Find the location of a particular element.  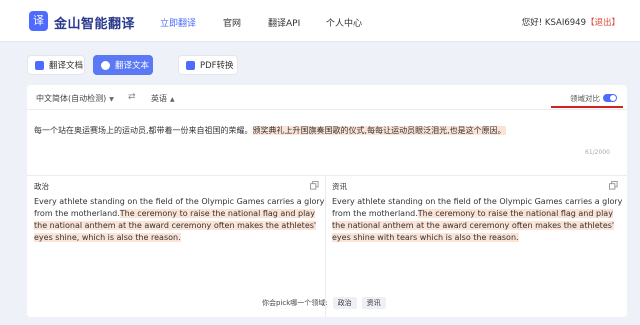

domain-label-news: 资讯 is located at coordinates (339, 186).